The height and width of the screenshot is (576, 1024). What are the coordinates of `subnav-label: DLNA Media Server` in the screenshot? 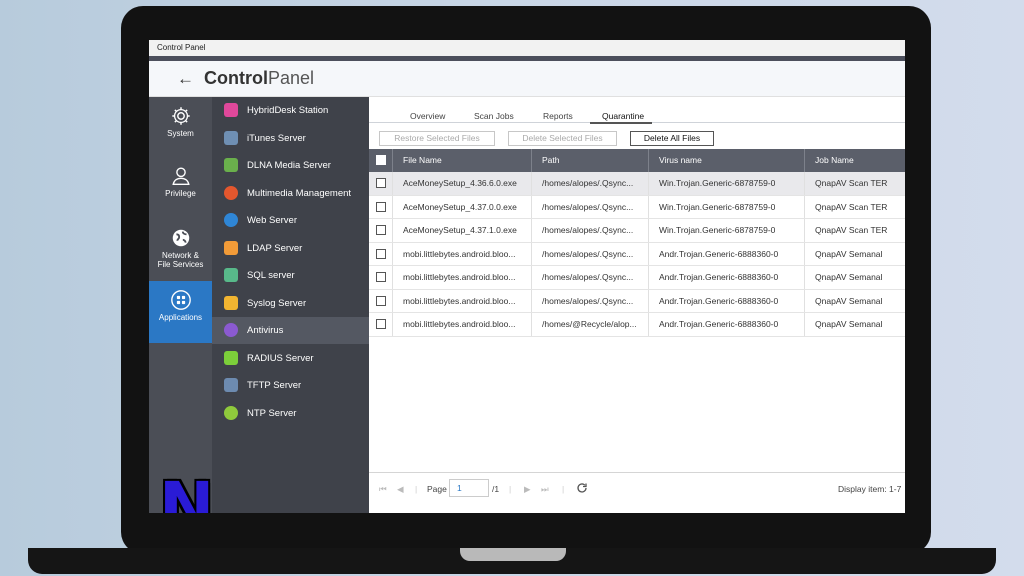 It's located at (289, 165).